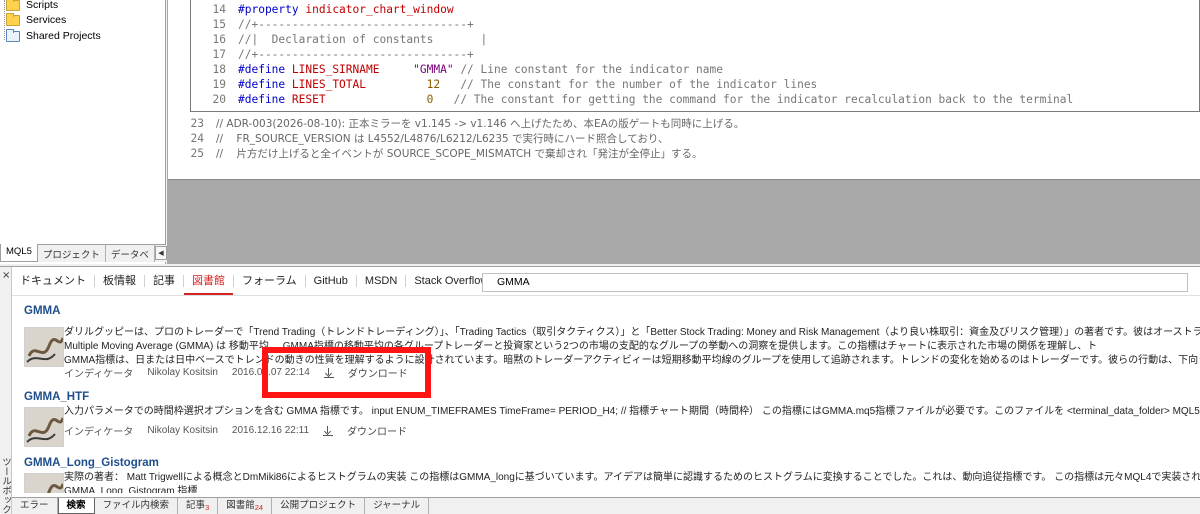  I want to click on tab-journal: ジャーナル, so click(397, 506).